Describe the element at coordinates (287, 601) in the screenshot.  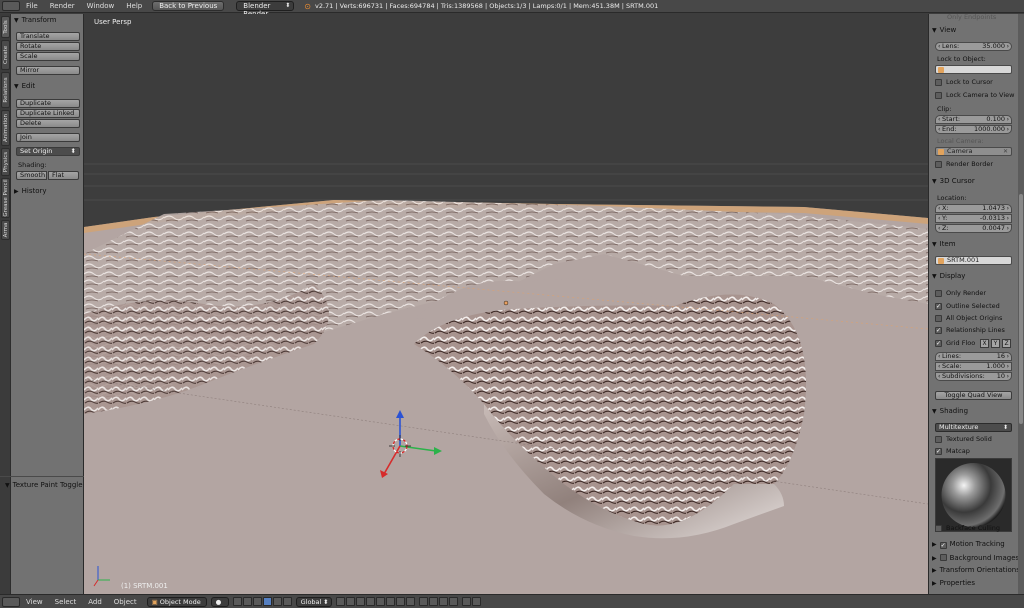
I see `manipulator-scale-icon` at that location.